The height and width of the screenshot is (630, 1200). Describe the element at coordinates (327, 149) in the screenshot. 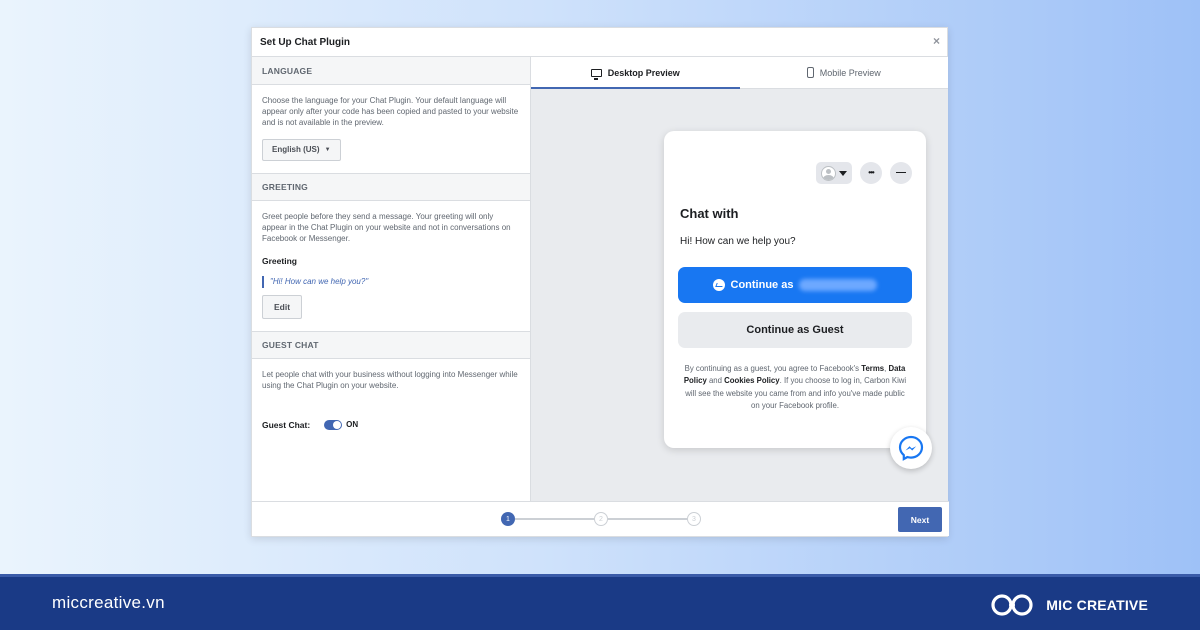

I see `caret-down-icon: ▼` at that location.